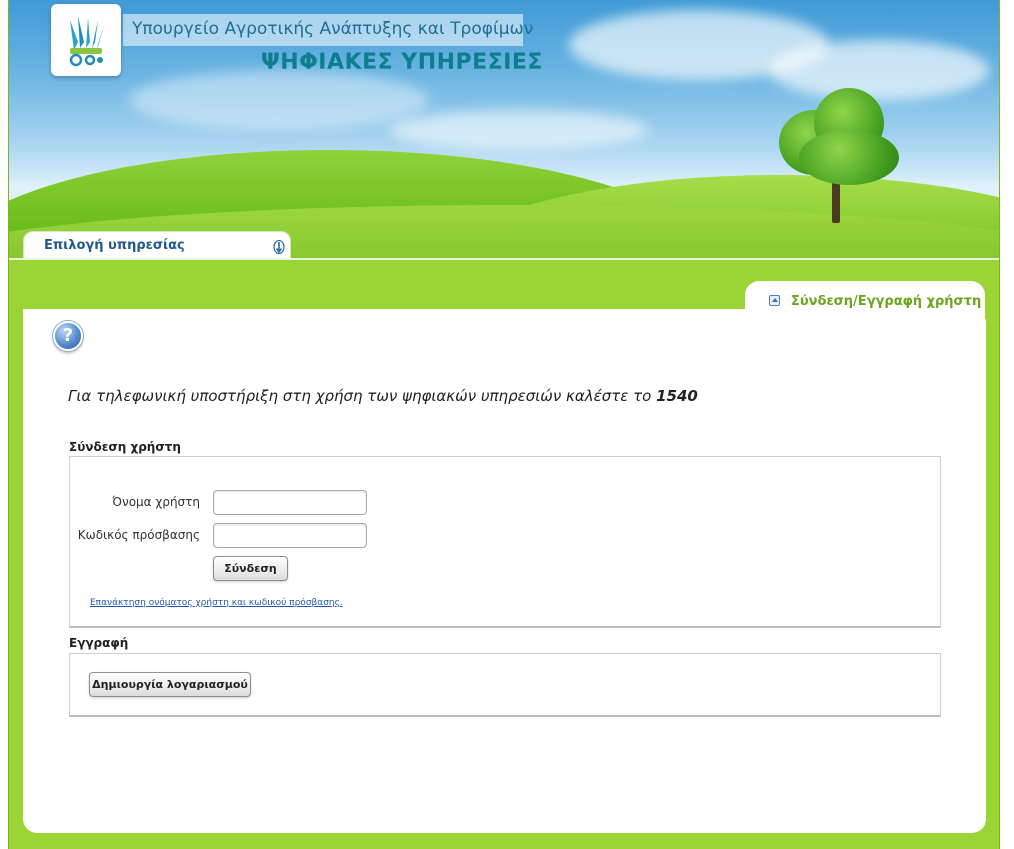  I want to click on password-input, so click(290, 535).